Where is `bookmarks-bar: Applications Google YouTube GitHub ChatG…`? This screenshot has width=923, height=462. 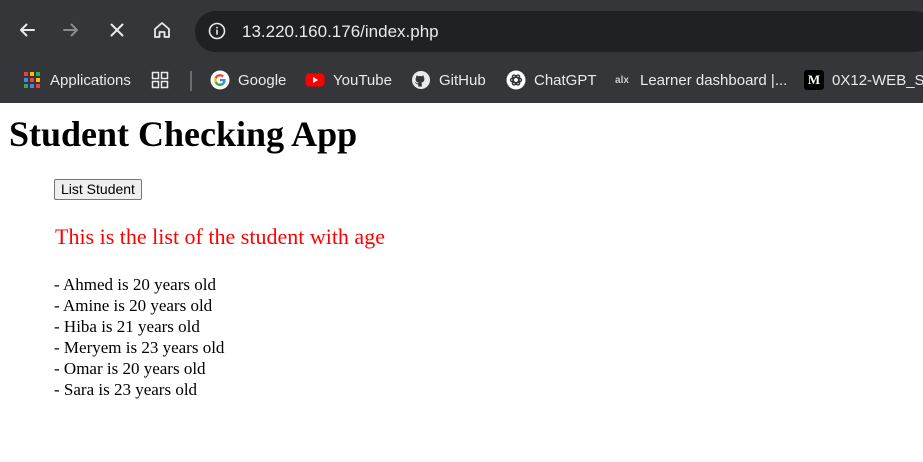
bookmarks-bar: Applications Google YouTube GitHub ChatG… is located at coordinates (461, 82).